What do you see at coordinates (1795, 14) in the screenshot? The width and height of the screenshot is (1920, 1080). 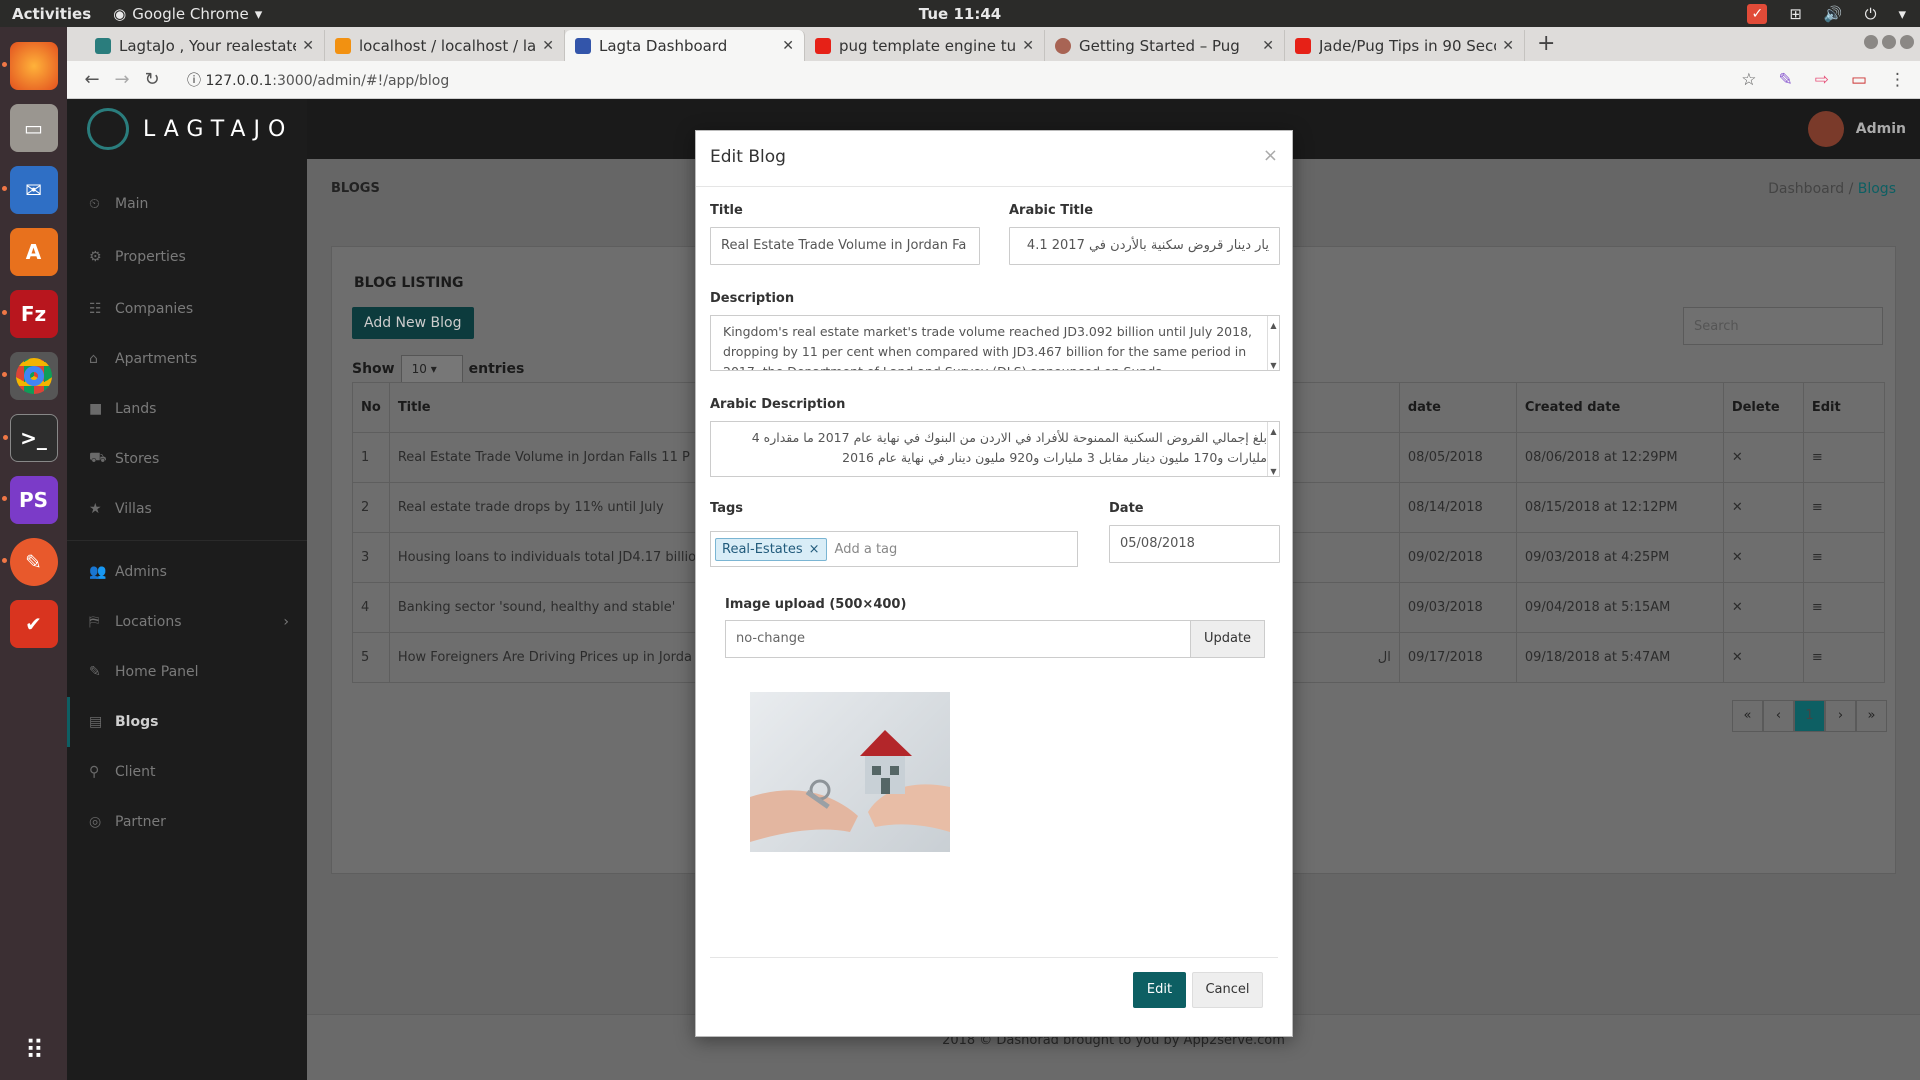 I see `network-icon: ⊞` at bounding box center [1795, 14].